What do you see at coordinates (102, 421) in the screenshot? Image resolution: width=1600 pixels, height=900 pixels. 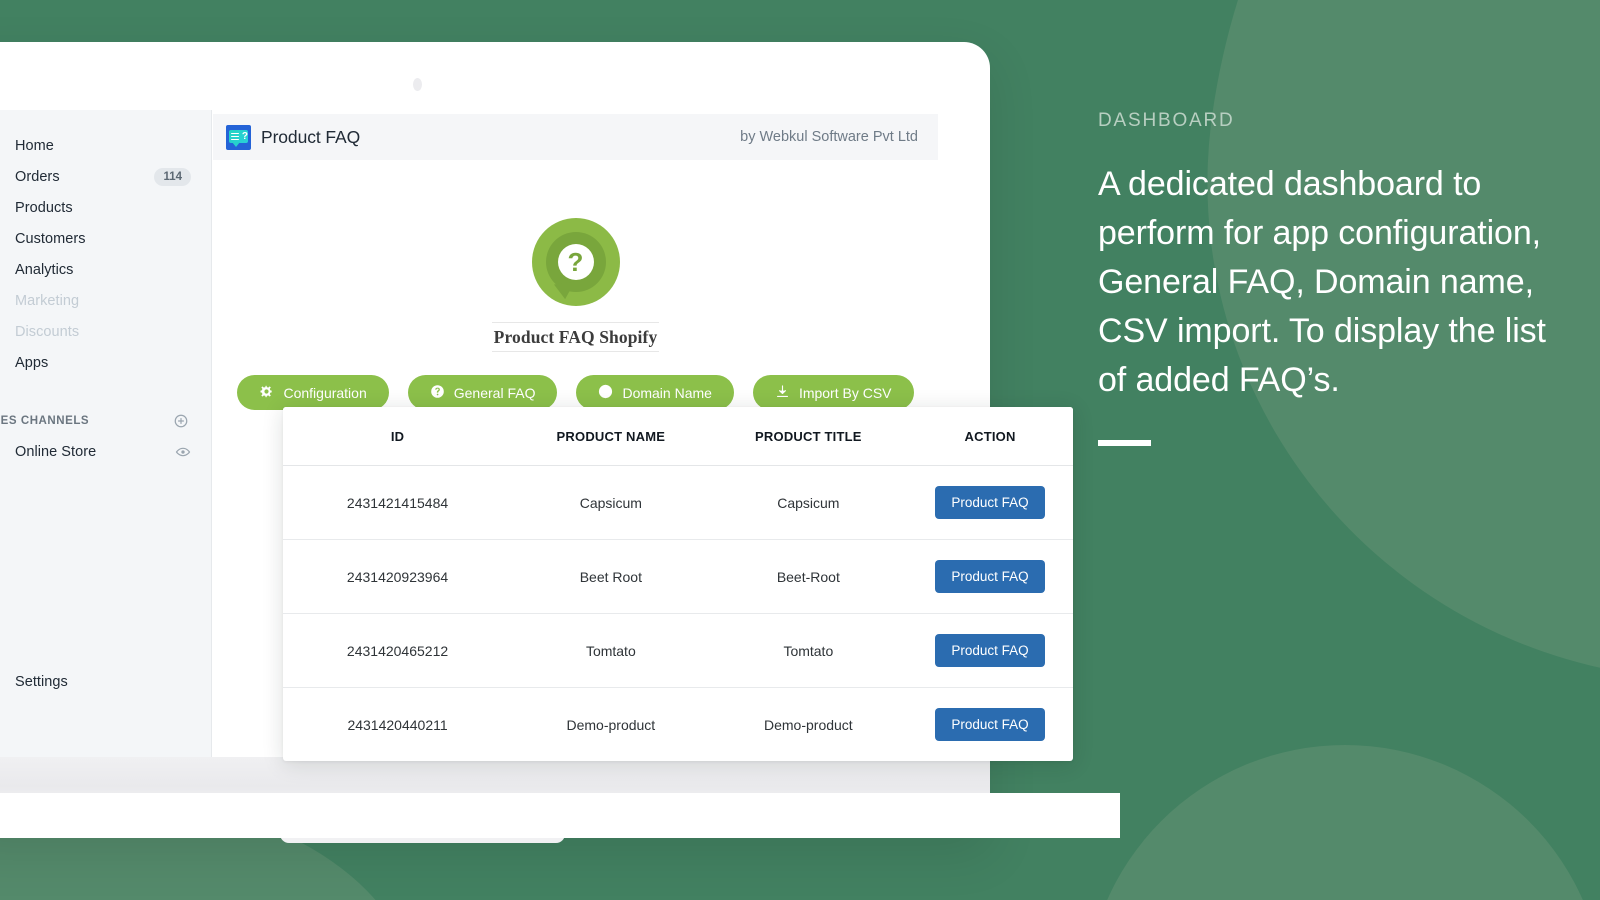 I see `sales-channels-section-header: SALES CHANNELS` at bounding box center [102, 421].